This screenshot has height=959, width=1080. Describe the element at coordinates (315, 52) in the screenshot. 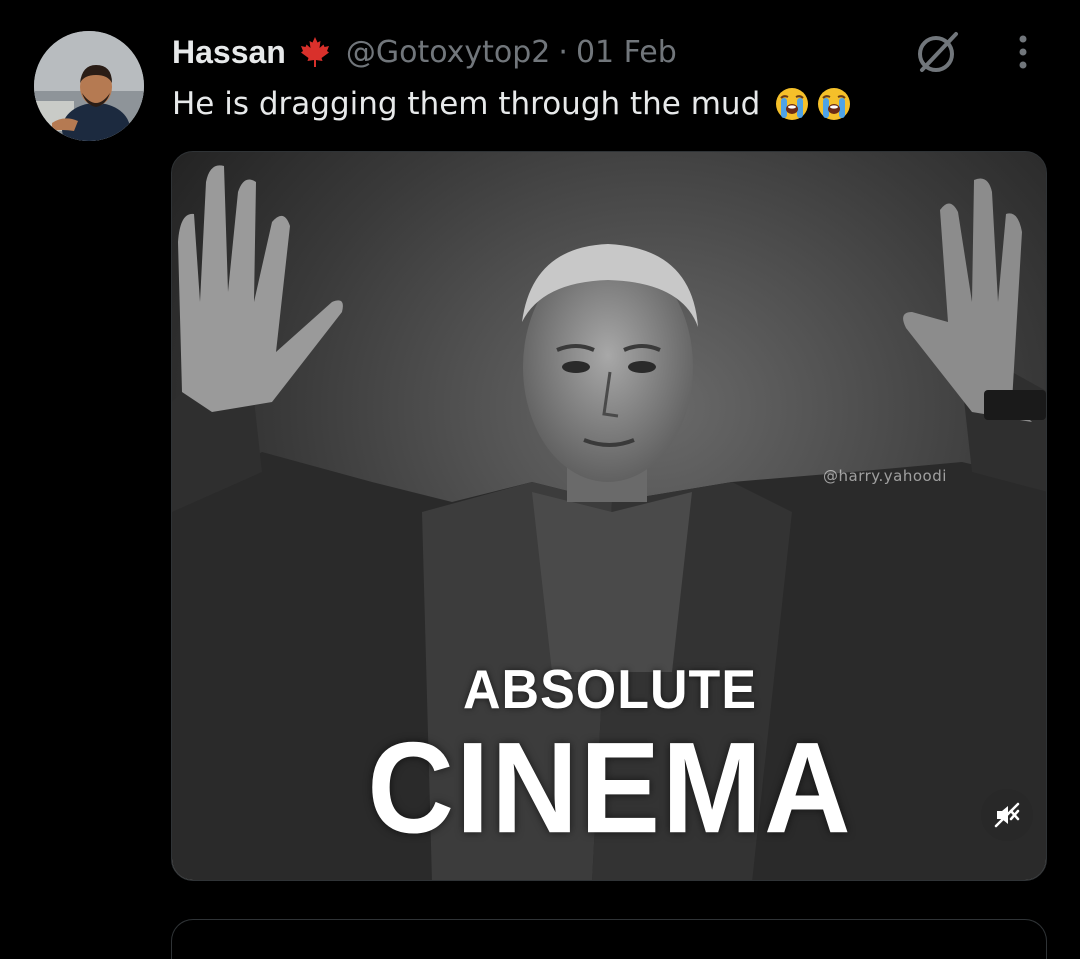

I see `maple-leaf-icon` at that location.